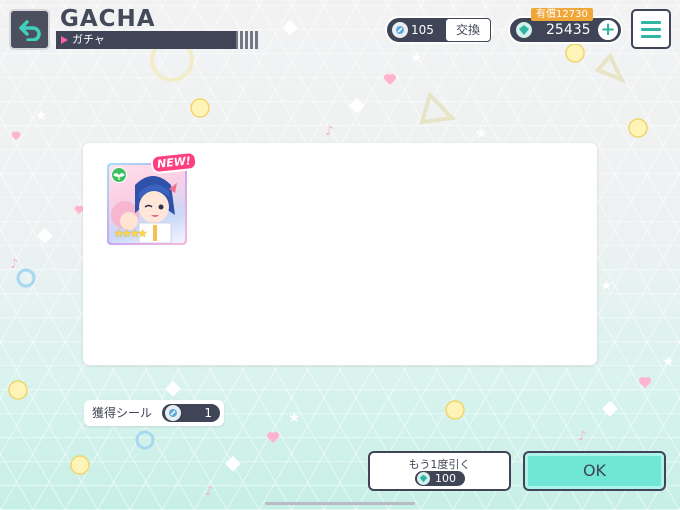  Describe the element at coordinates (594, 471) in the screenshot. I see `ok-button: OK` at that location.